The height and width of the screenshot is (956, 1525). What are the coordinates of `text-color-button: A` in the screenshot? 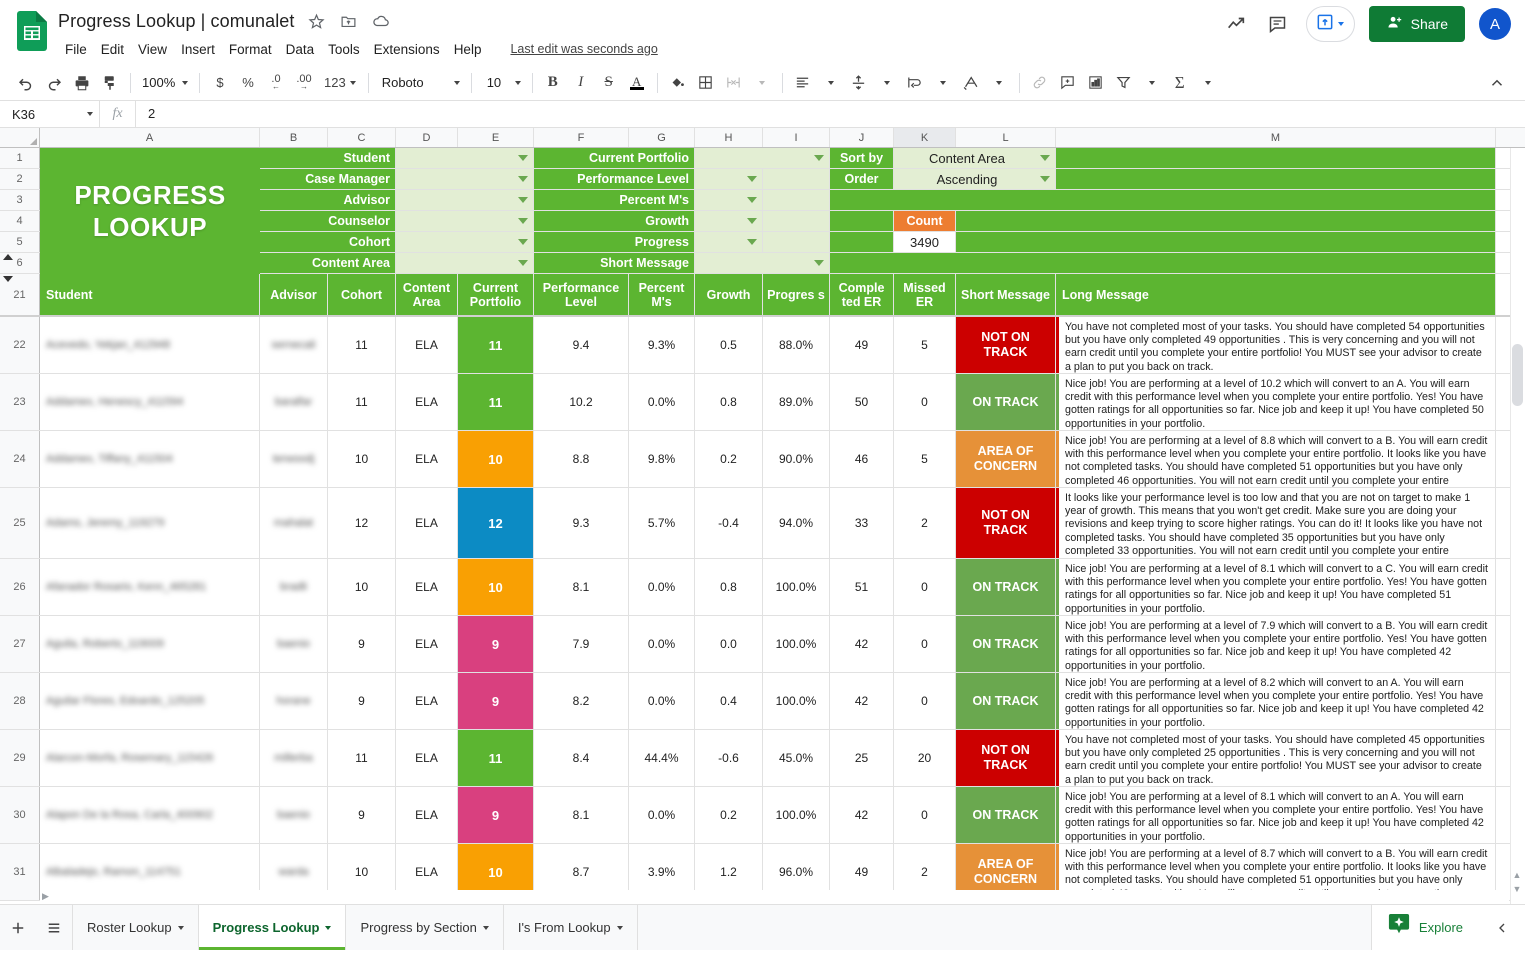 It's located at (637, 83).